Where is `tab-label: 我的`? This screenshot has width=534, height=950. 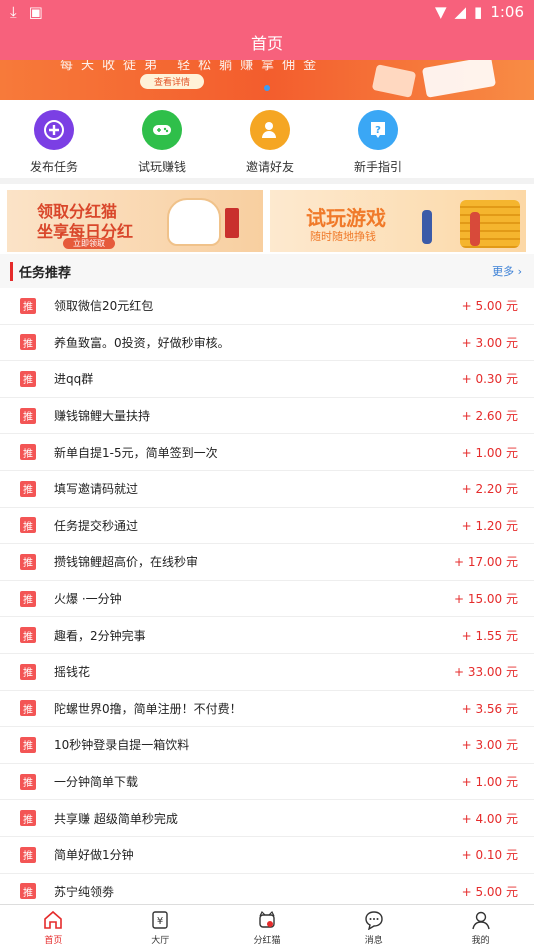 tab-label: 我的 is located at coordinates (480, 940).